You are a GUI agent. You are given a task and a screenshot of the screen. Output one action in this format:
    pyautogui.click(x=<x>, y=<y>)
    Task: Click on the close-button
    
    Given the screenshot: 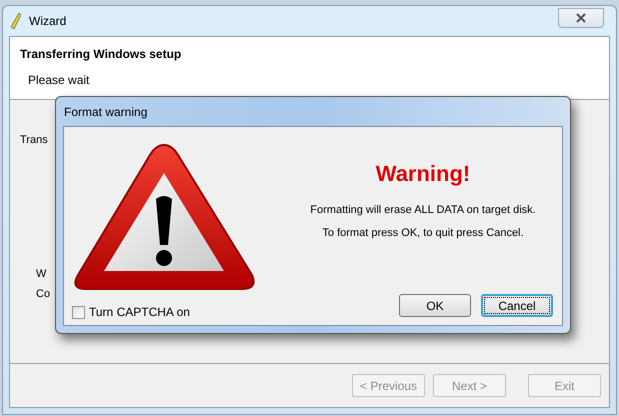 What is the action you would take?
    pyautogui.click(x=581, y=18)
    